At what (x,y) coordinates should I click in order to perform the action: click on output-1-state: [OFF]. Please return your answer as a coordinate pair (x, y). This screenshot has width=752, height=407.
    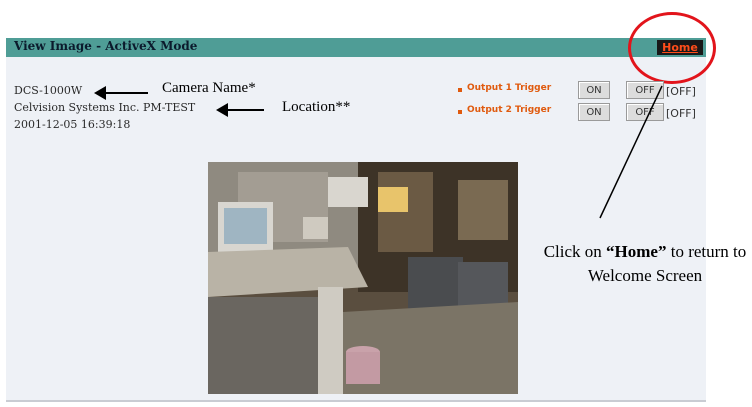
    Looking at the image, I should click on (681, 91).